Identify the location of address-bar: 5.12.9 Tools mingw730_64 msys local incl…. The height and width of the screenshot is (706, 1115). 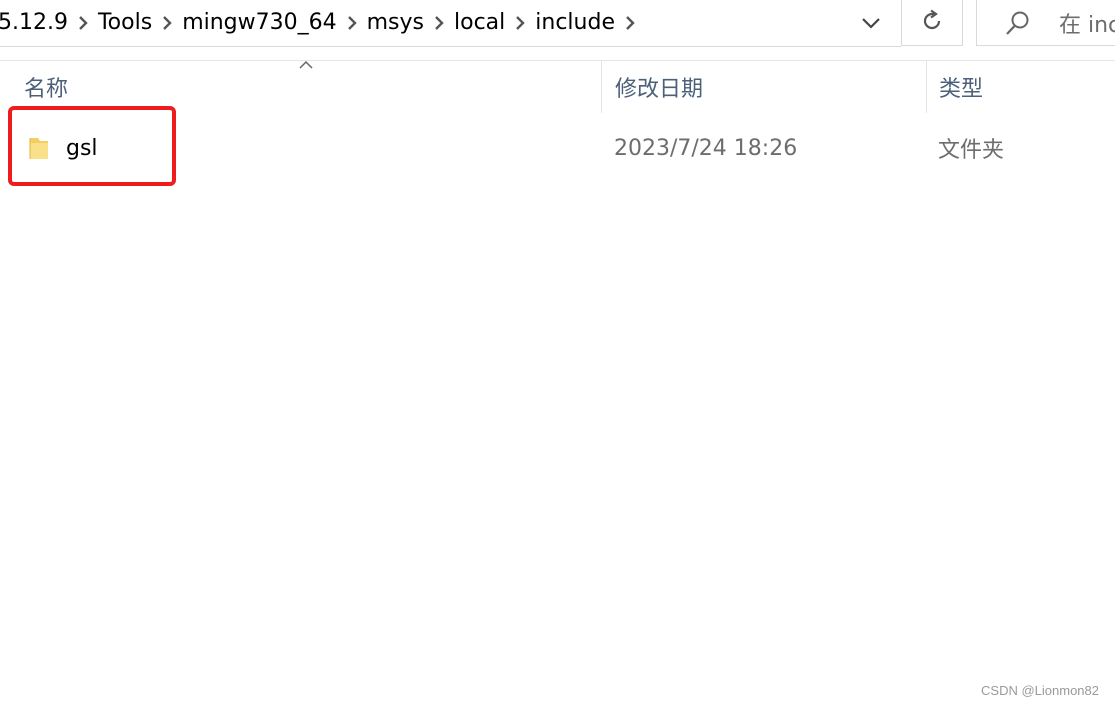
(450, 23).